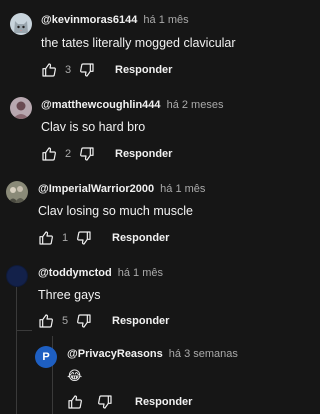 The width and height of the screenshot is (320, 414). What do you see at coordinates (75, 273) in the screenshot?
I see `comment-author: @toddymctod` at bounding box center [75, 273].